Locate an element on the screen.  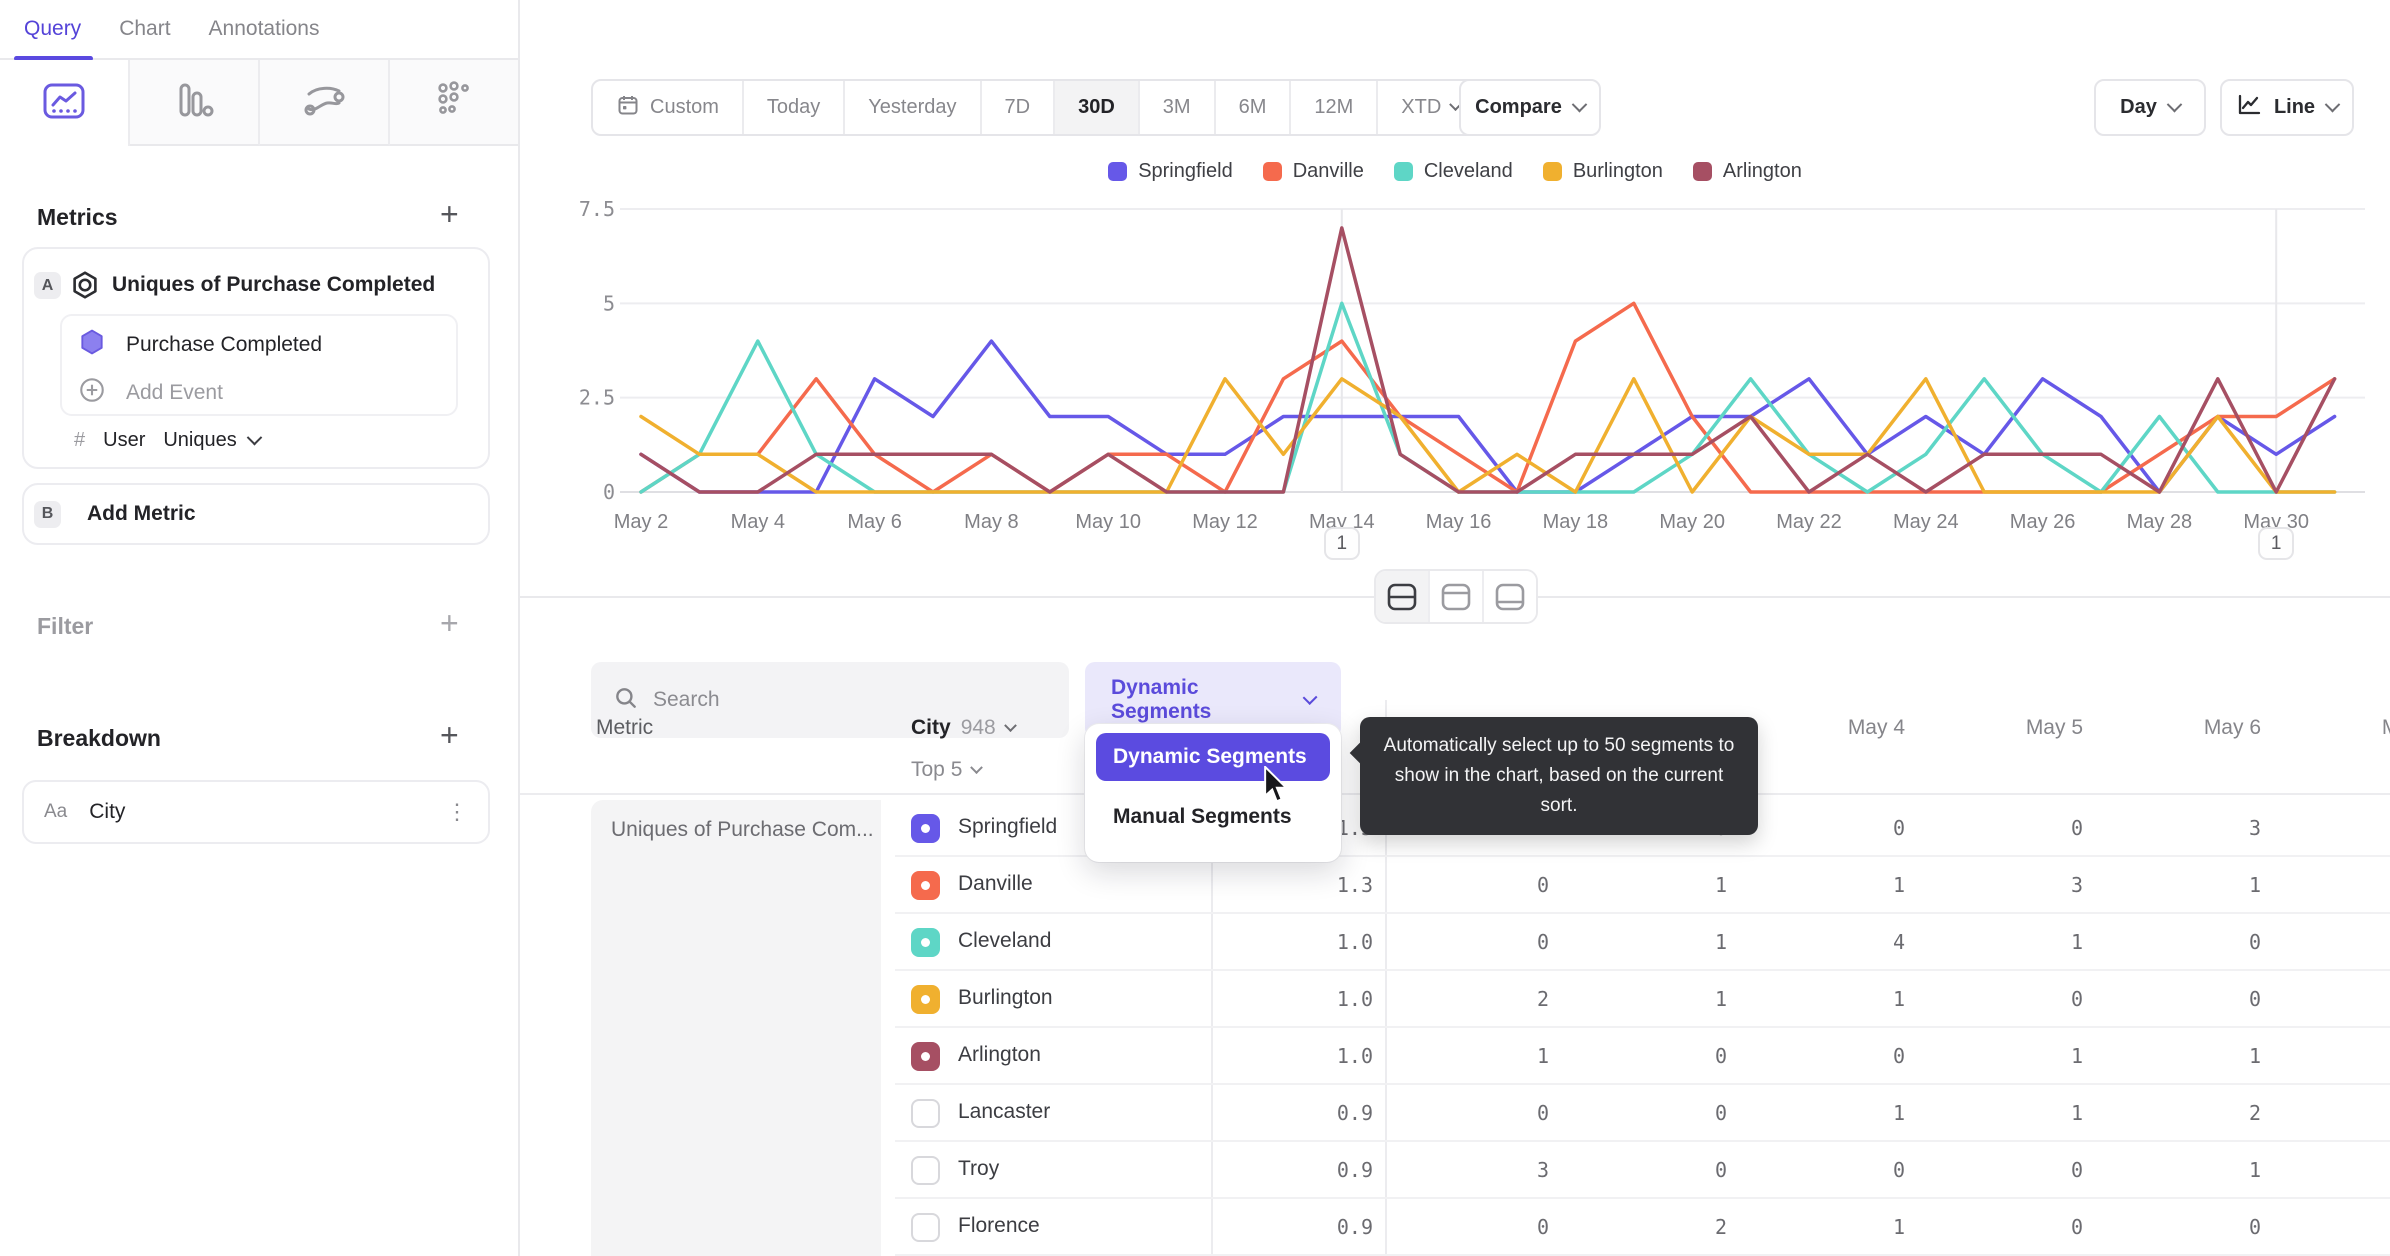
event-purchase-completed: Purchase Completed is located at coordinates (200, 344).